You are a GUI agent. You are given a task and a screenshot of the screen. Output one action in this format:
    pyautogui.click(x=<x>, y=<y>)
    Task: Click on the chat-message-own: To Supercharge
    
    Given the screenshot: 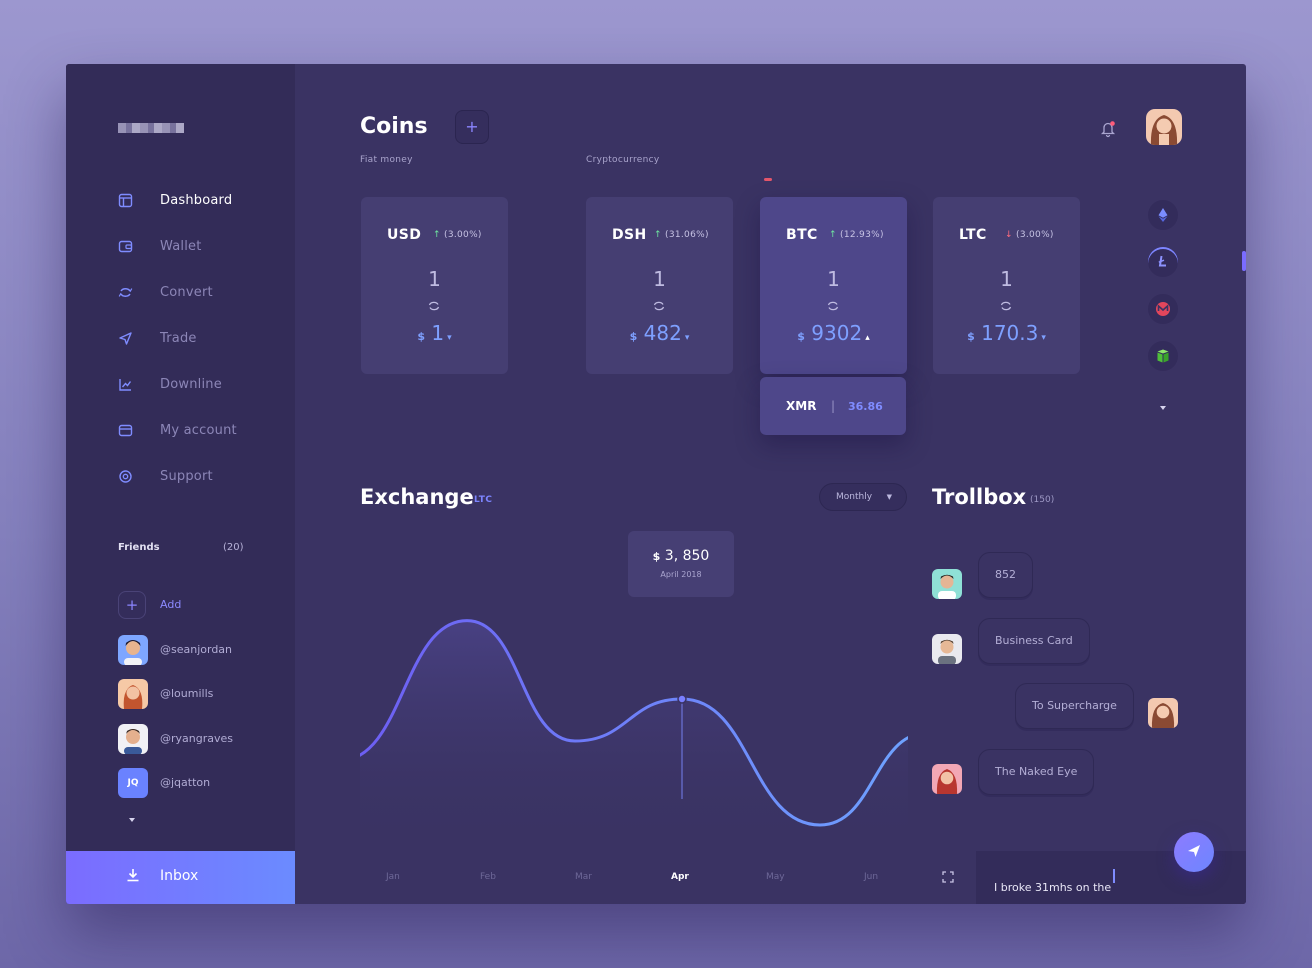 What is the action you would take?
    pyautogui.click(x=1074, y=706)
    